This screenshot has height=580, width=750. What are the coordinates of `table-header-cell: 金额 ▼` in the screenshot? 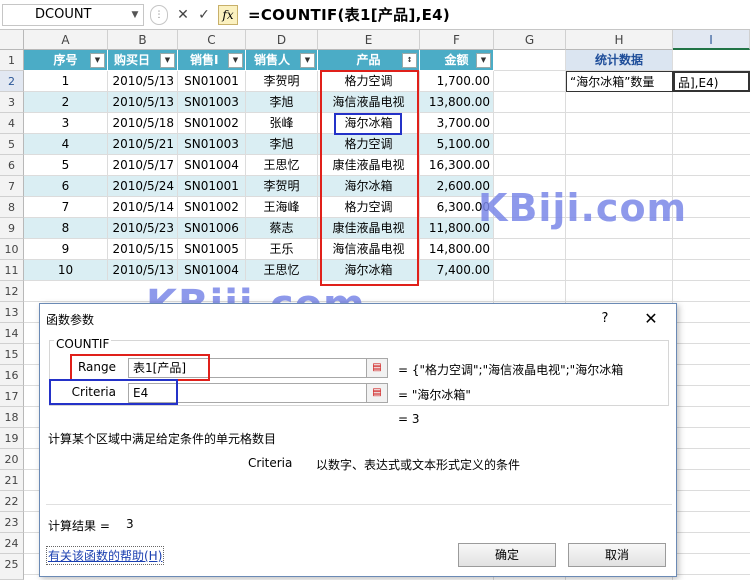 It's located at (457, 60).